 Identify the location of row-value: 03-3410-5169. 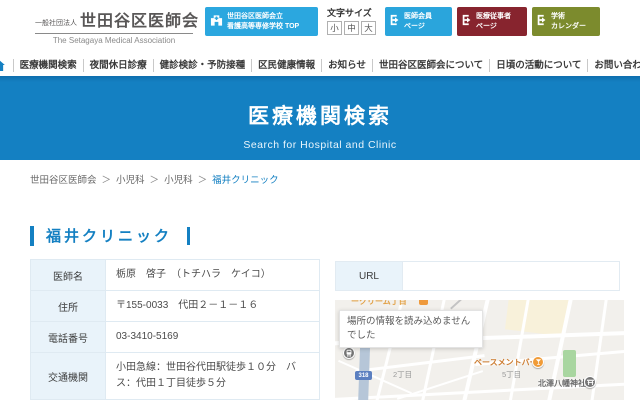
(212, 337).